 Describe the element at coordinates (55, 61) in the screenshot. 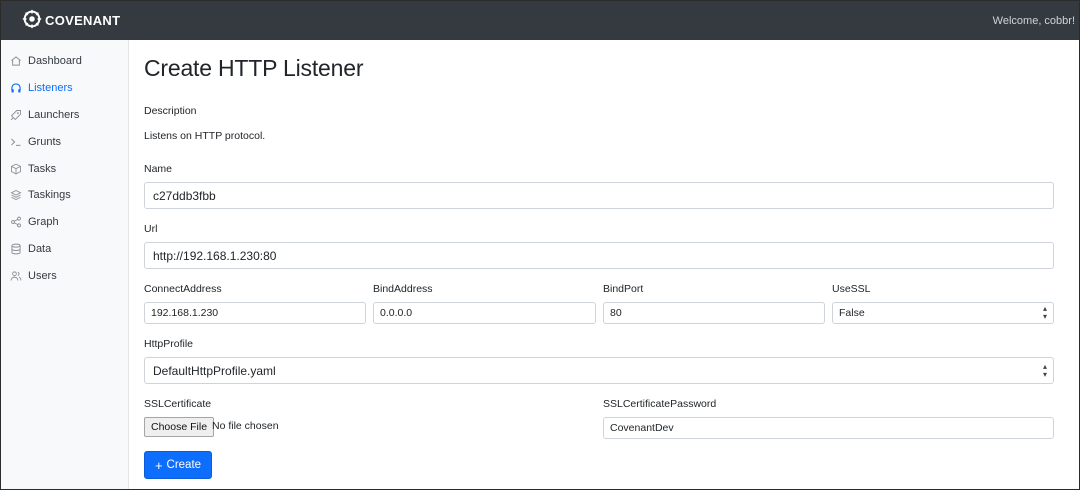

I see `sidebar-item-label: Dashboard` at that location.